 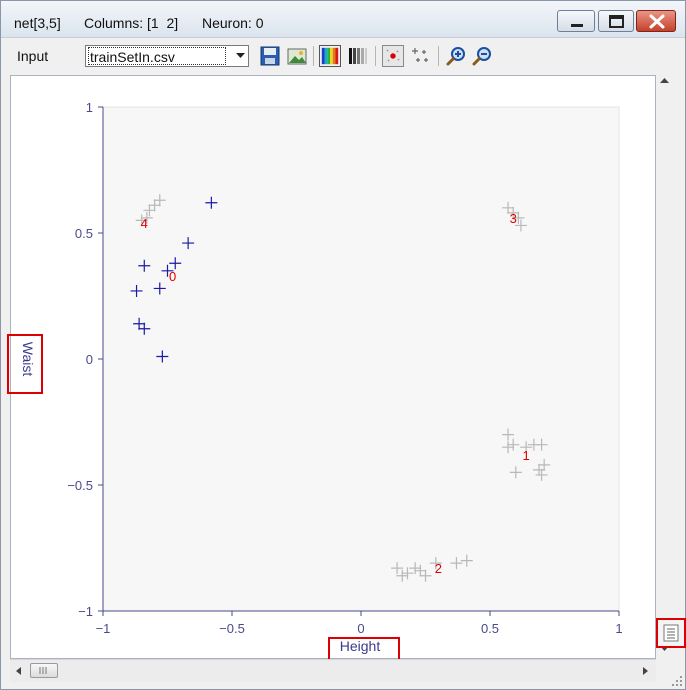 I want to click on y-axis-label-highlight, so click(x=25, y=364).